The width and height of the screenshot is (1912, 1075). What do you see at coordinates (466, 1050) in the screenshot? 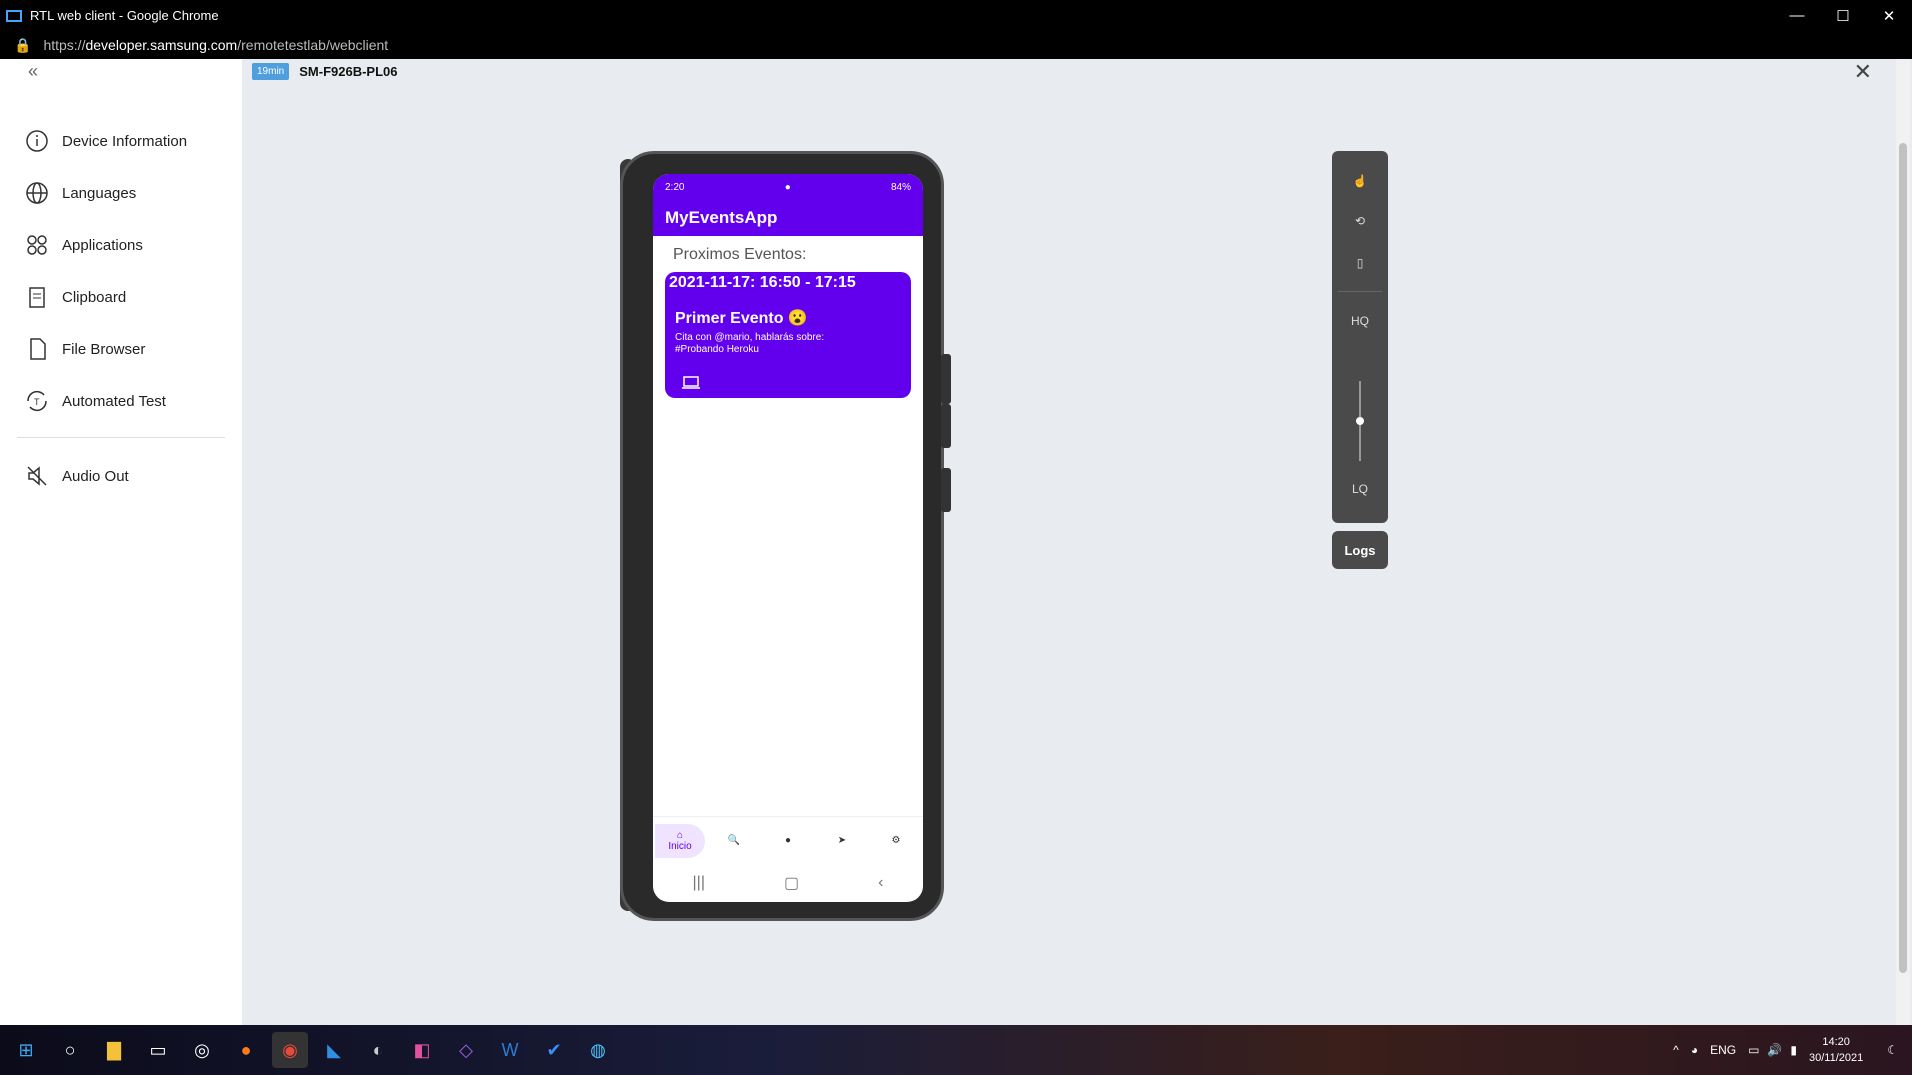
I see `visual-studio-icon: ◇` at bounding box center [466, 1050].